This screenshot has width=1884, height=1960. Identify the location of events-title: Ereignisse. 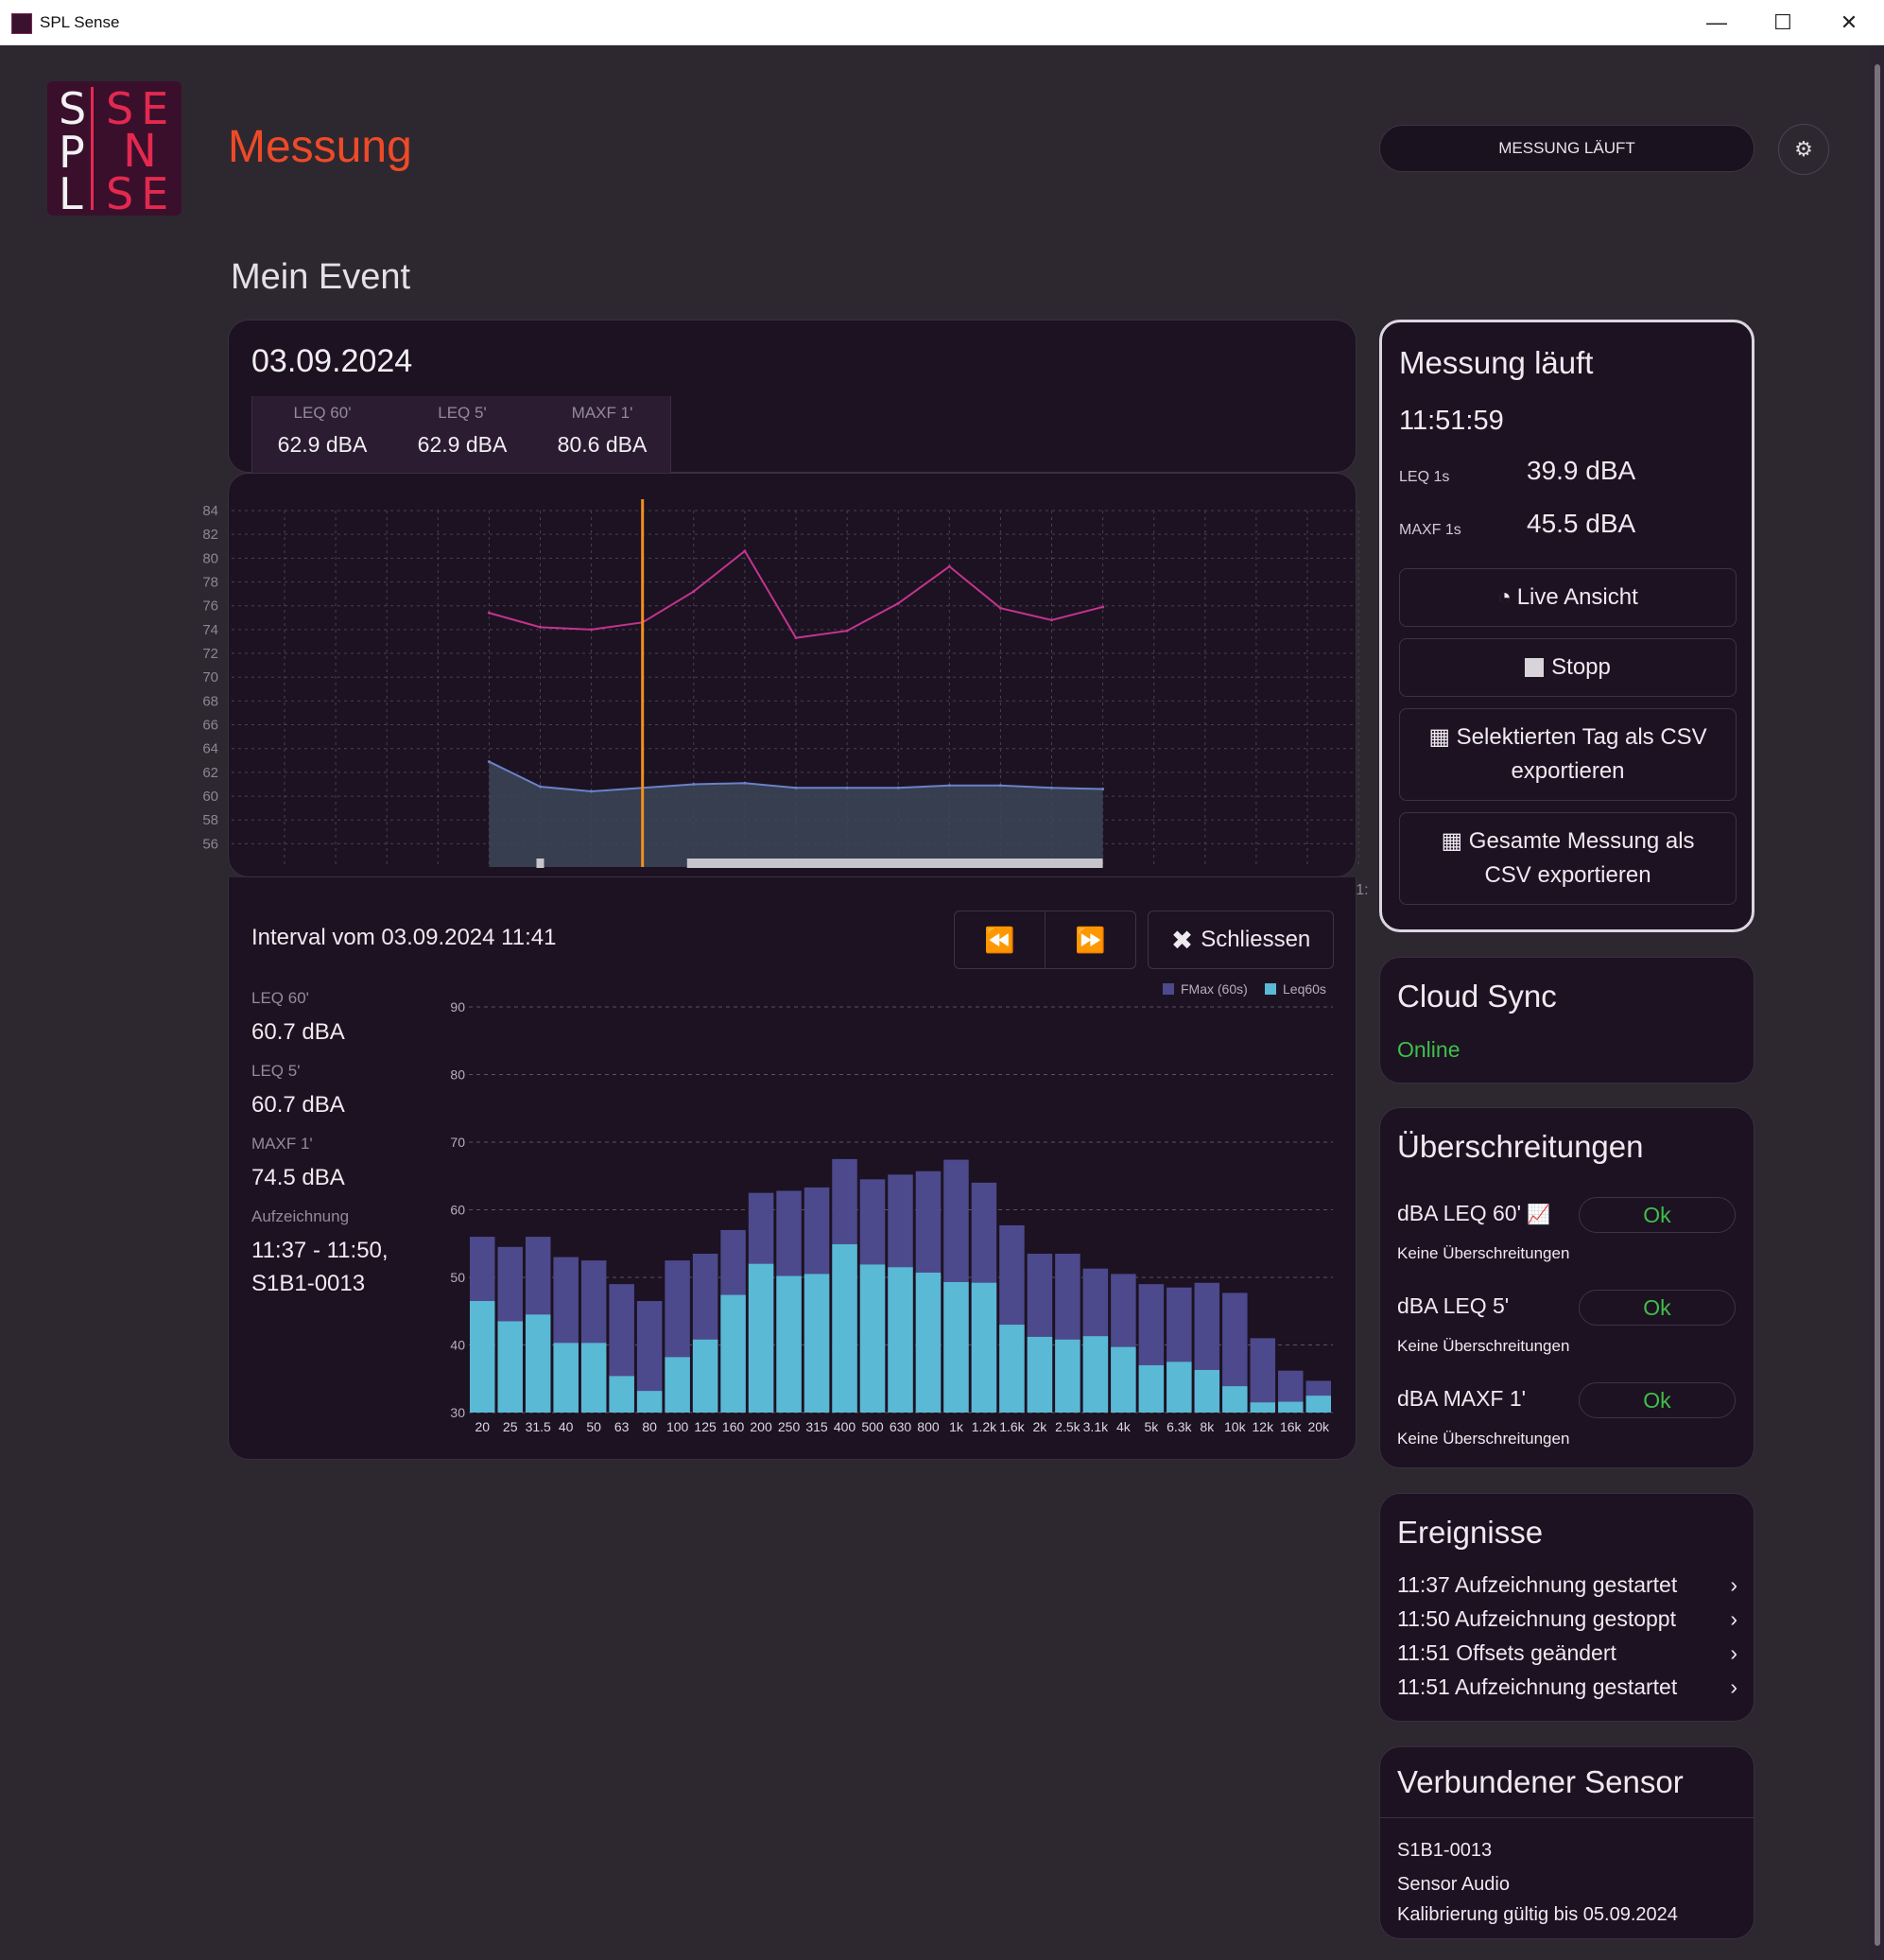
(1470, 1533).